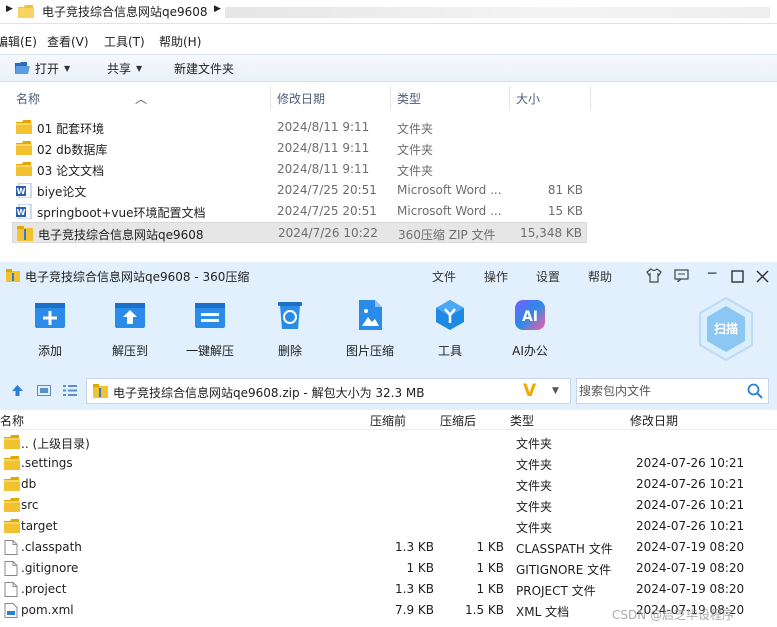 The height and width of the screenshot is (627, 777). Describe the element at coordinates (530, 333) in the screenshot. I see `ai-office-button: AI AI办公` at that location.